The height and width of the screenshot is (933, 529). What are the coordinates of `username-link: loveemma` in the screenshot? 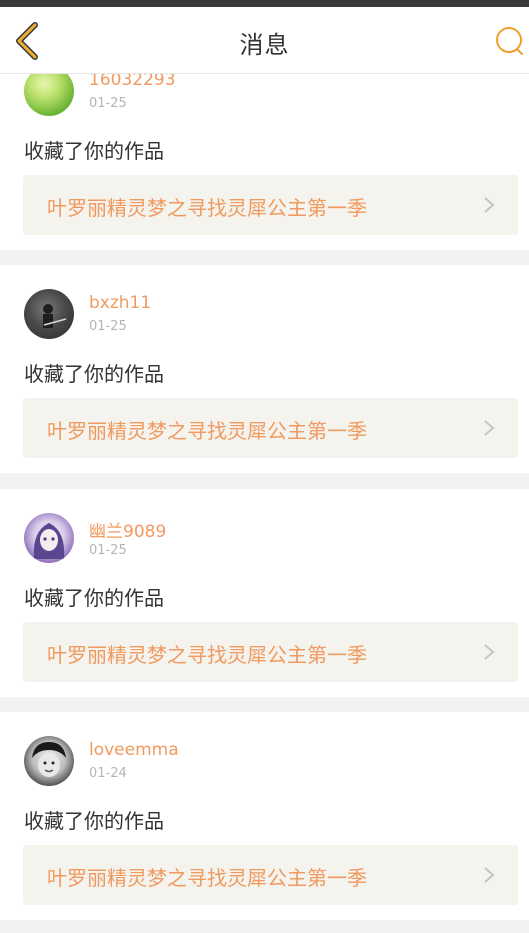 It's located at (134, 750).